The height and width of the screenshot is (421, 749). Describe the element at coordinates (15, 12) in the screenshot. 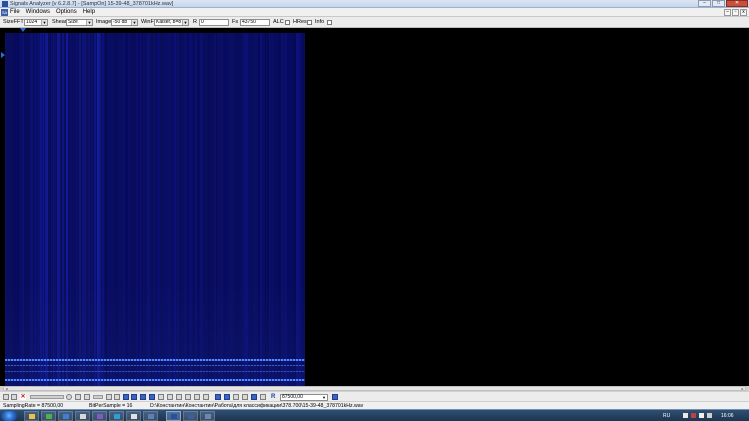

I see `menu-file: File` at that location.